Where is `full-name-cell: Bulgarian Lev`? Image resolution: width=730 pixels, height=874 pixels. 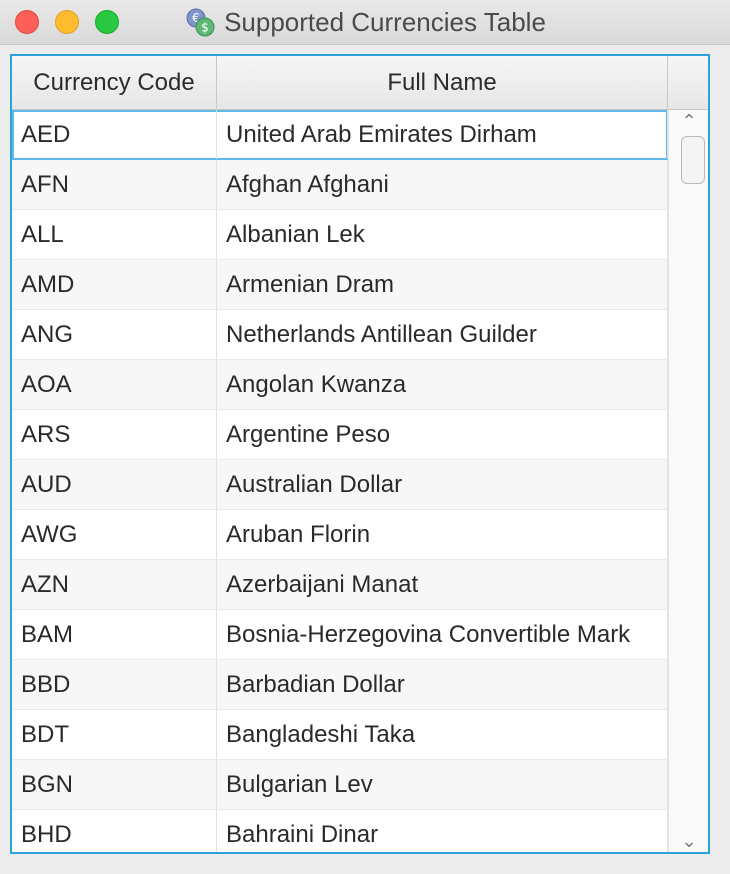 full-name-cell: Bulgarian Lev is located at coordinates (442, 784).